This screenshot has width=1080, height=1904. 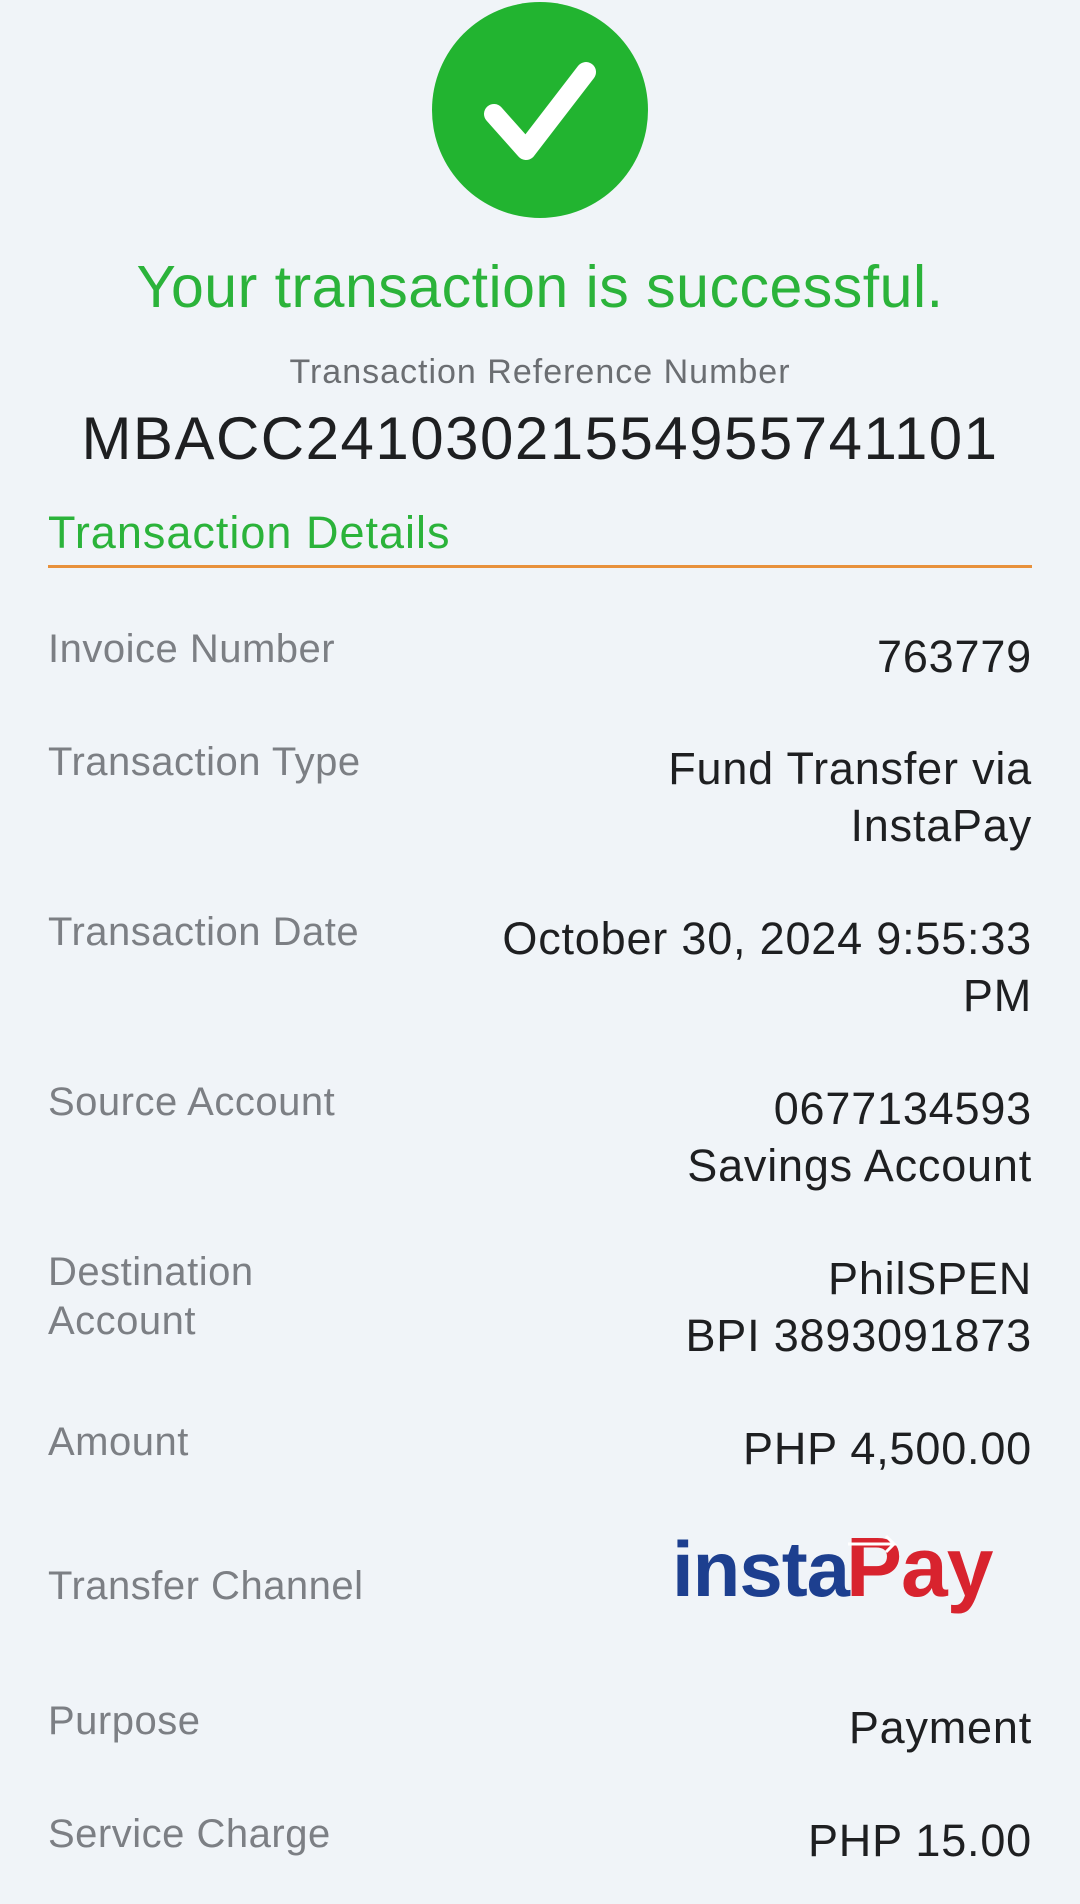 I want to click on detail-label: Transaction Date, so click(x=204, y=932).